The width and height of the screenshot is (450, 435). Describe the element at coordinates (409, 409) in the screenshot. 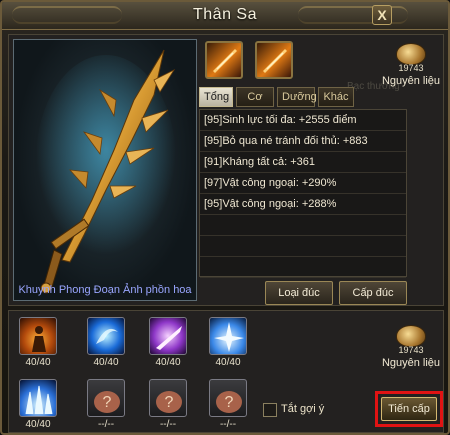

I see `advance-button: Tiến cấp` at that location.